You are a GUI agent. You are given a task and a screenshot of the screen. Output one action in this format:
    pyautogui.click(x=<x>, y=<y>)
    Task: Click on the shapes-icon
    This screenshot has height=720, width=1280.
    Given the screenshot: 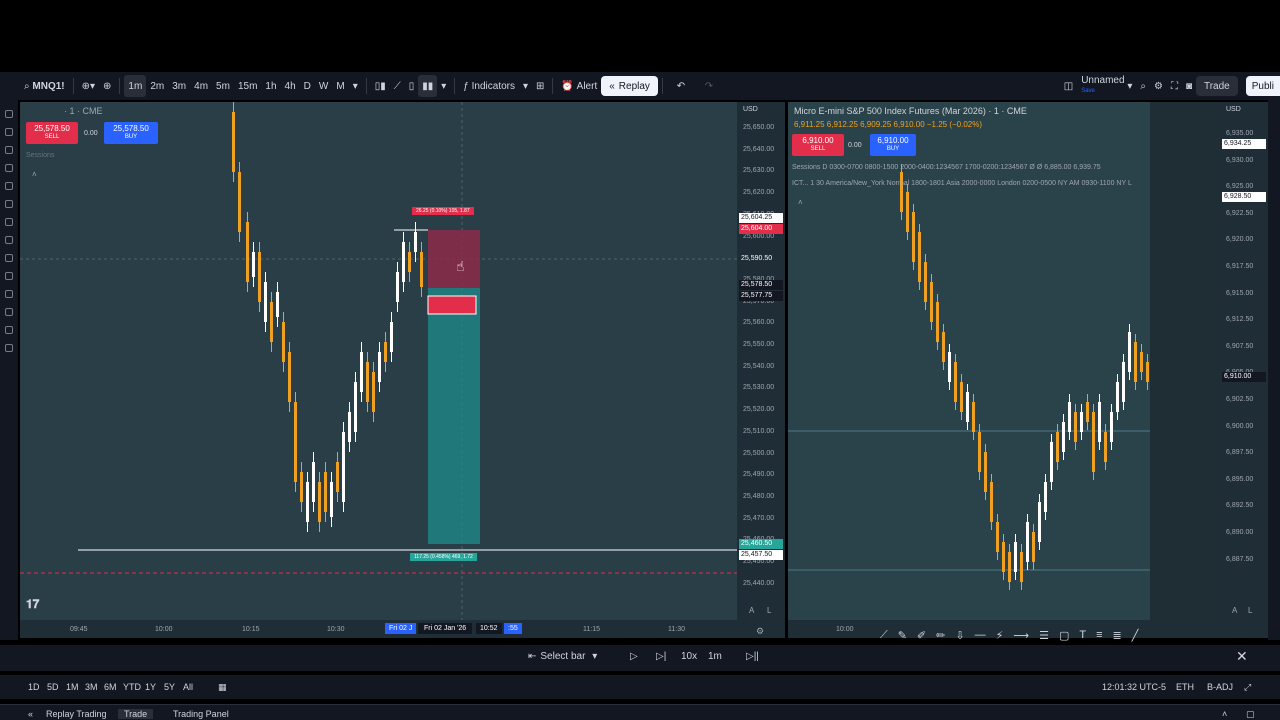 What is the action you would take?
    pyautogui.click(x=9, y=240)
    